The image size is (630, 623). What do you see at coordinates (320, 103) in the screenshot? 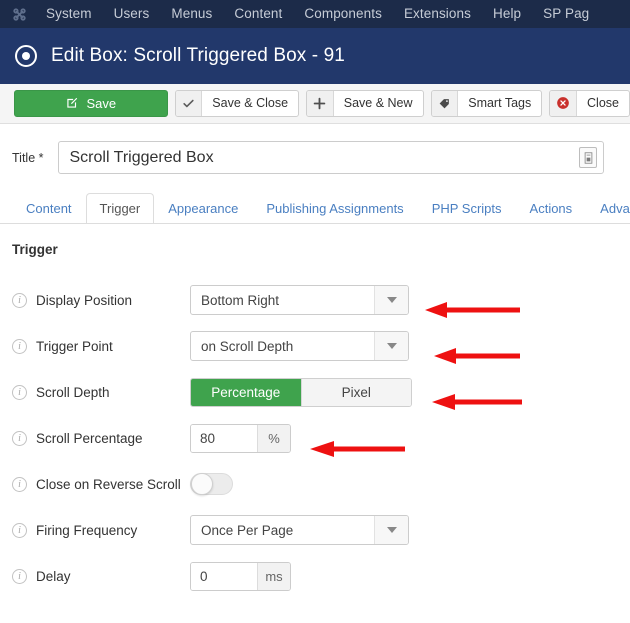
I see `plus-icon` at bounding box center [320, 103].